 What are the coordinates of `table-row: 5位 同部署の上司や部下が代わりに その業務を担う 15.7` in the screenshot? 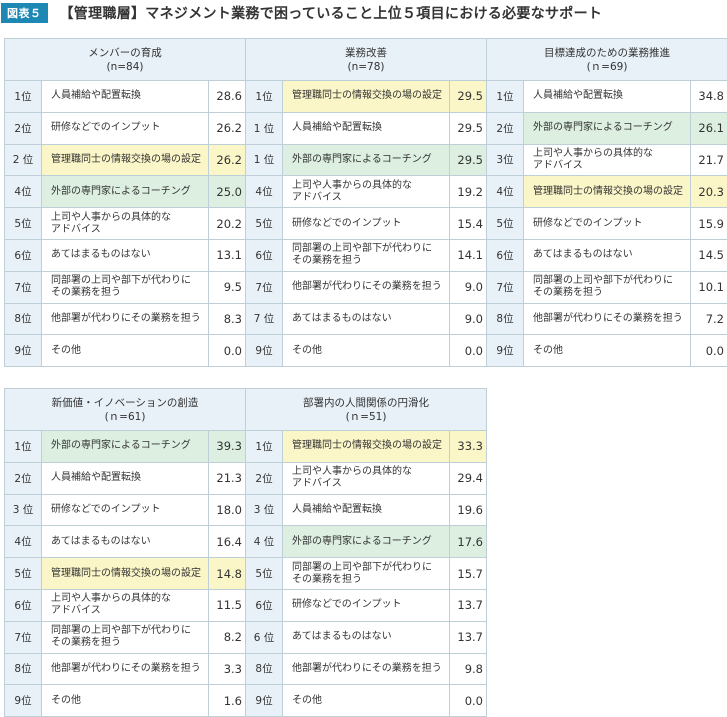 It's located at (366, 574).